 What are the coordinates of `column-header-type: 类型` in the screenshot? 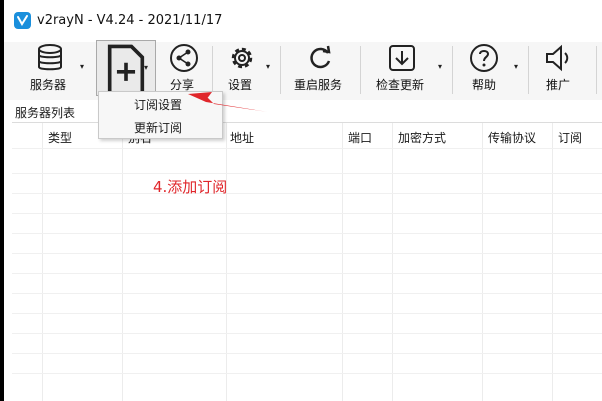 It's located at (60, 137).